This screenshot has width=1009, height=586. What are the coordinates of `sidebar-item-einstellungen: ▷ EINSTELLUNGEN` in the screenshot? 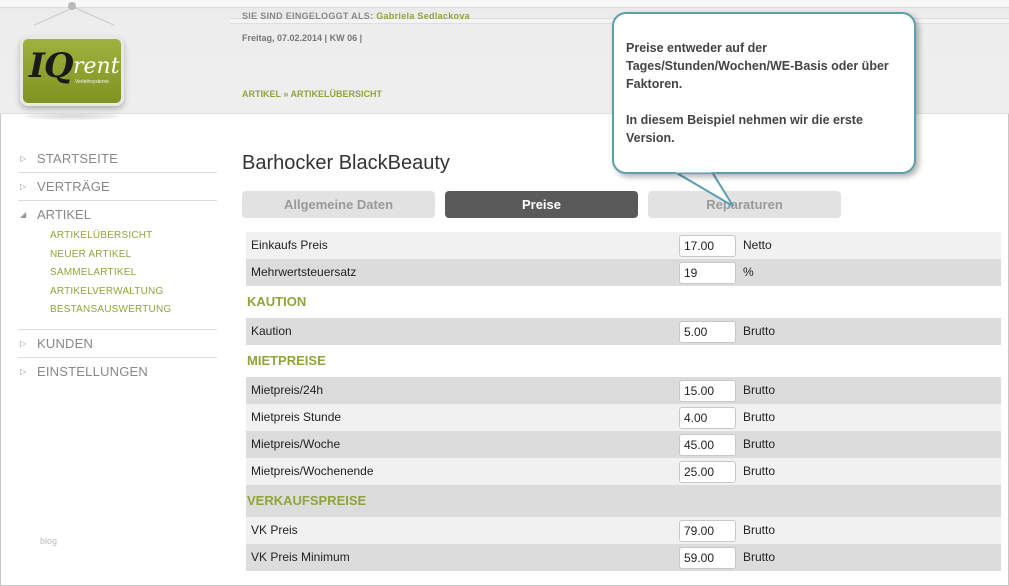 It's located at (117, 372).